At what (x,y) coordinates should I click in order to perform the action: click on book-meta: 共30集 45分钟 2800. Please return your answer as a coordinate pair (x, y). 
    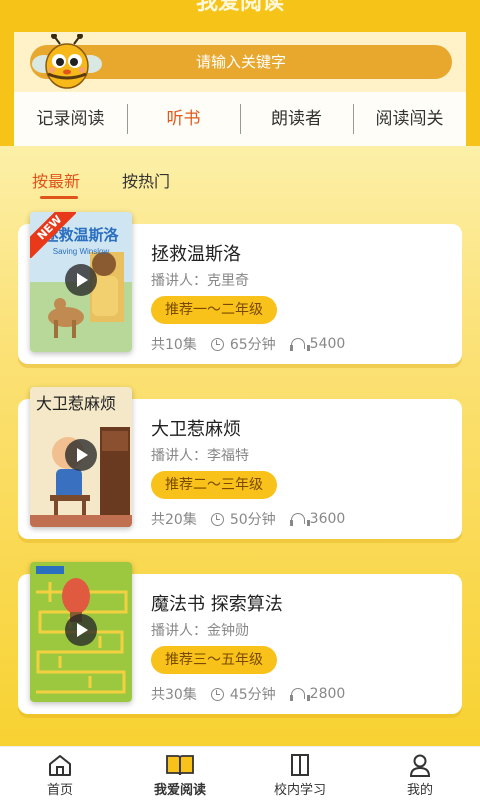
    Looking at the image, I should click on (255, 694).